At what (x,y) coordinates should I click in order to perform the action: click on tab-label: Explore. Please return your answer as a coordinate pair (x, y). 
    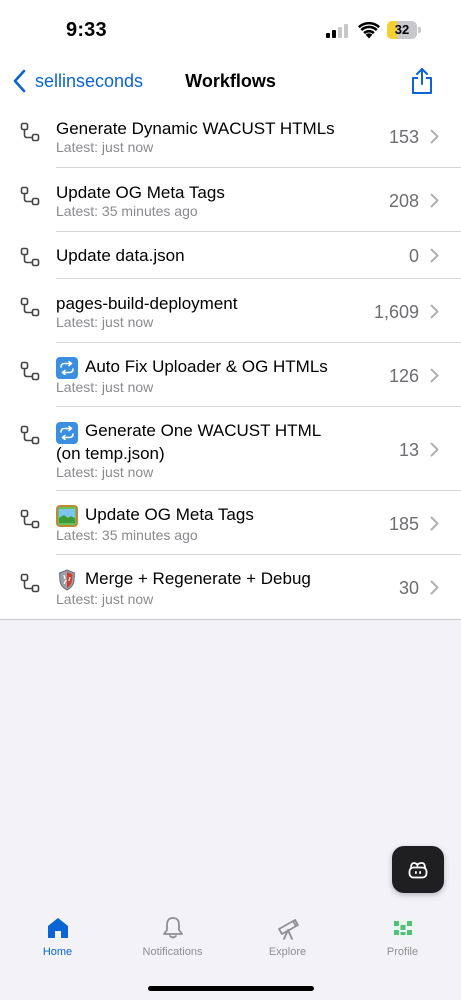
    Looking at the image, I should click on (287, 952).